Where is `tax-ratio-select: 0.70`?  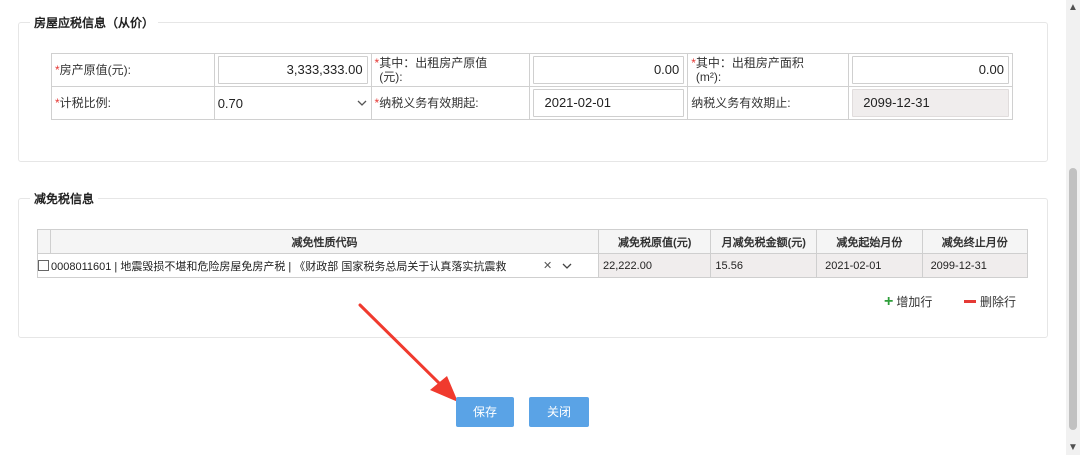
tax-ratio-select: 0.70 is located at coordinates (293, 103).